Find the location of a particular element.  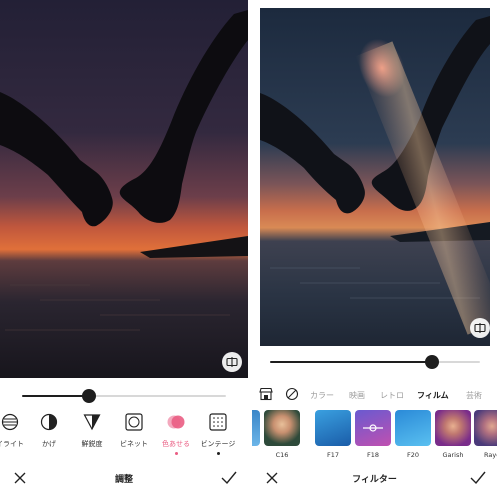

bottom-bar: フィルター is located at coordinates (374, 480).